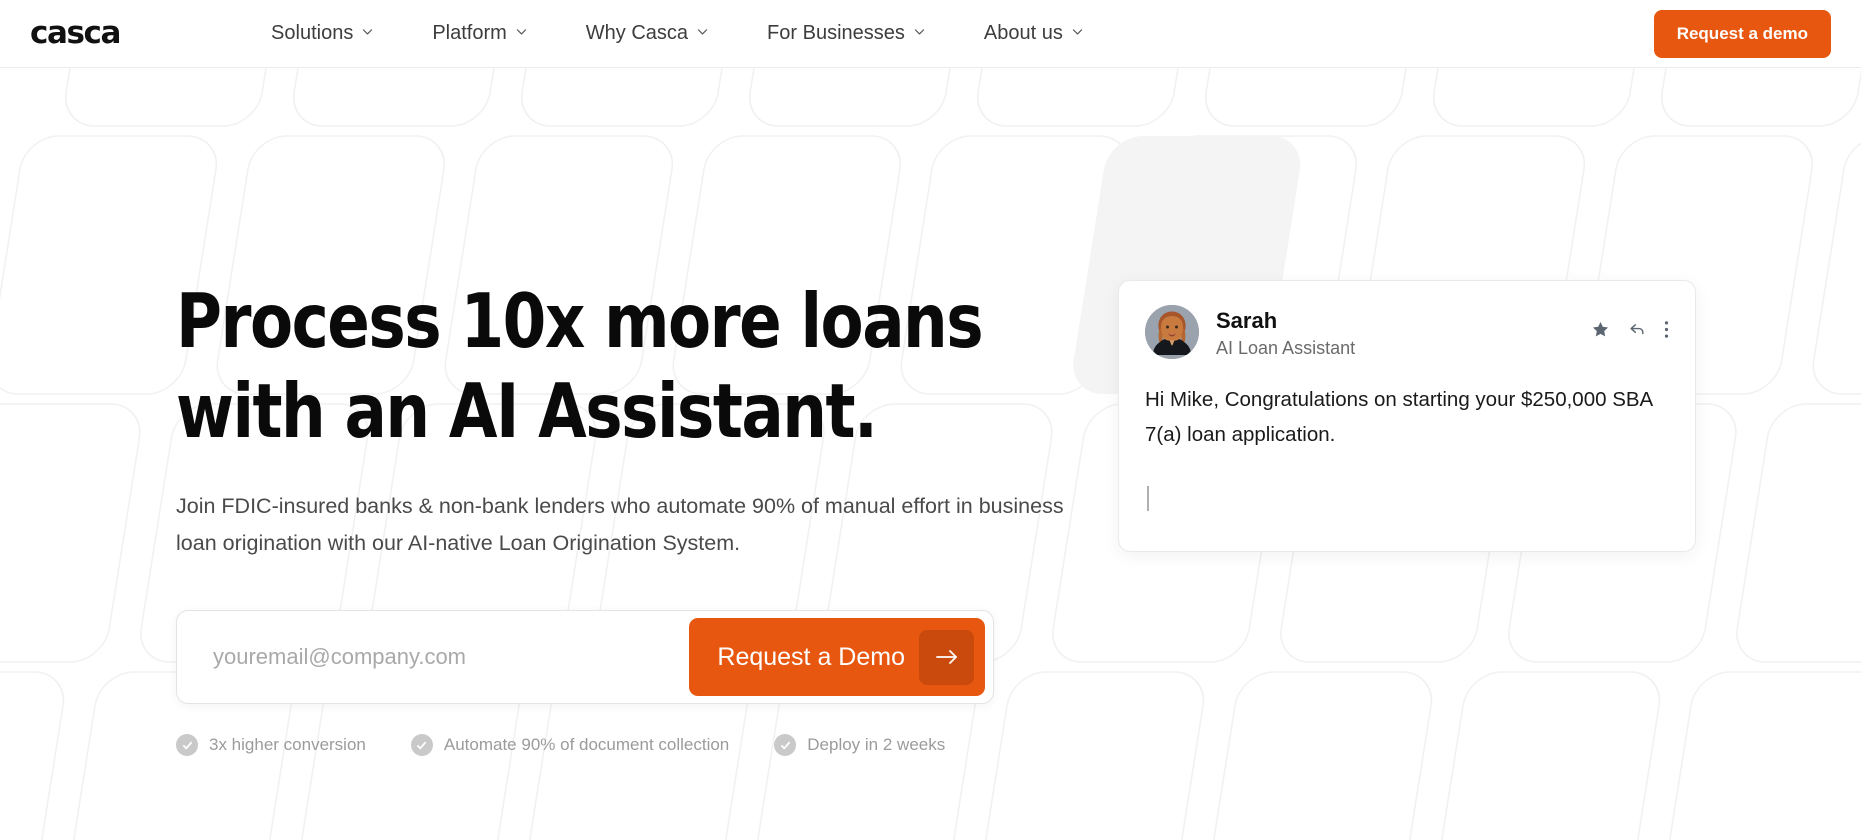 The image size is (1861, 840). I want to click on nav-item-about-us: About us, so click(1034, 33).